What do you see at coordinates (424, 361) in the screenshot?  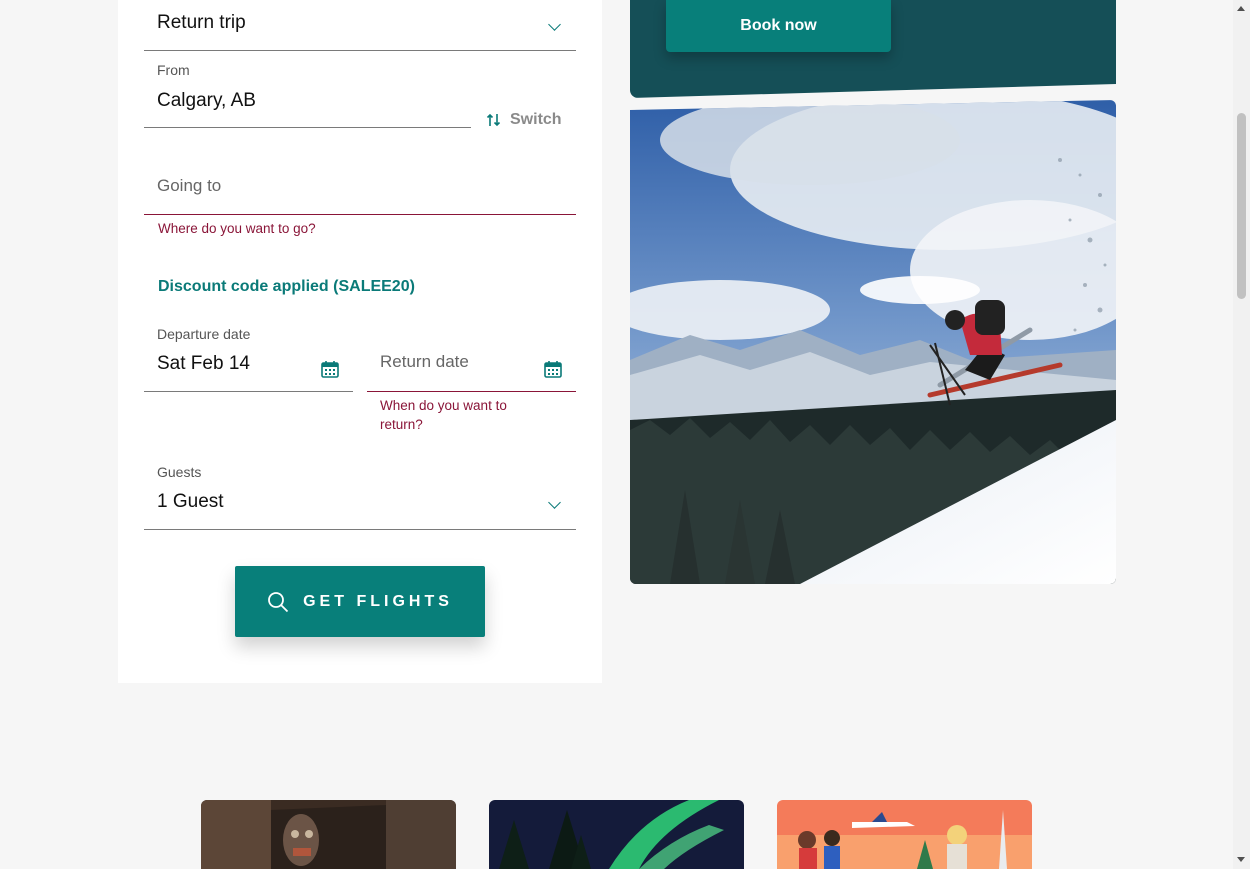 I see `return-placeholder: Return date` at bounding box center [424, 361].